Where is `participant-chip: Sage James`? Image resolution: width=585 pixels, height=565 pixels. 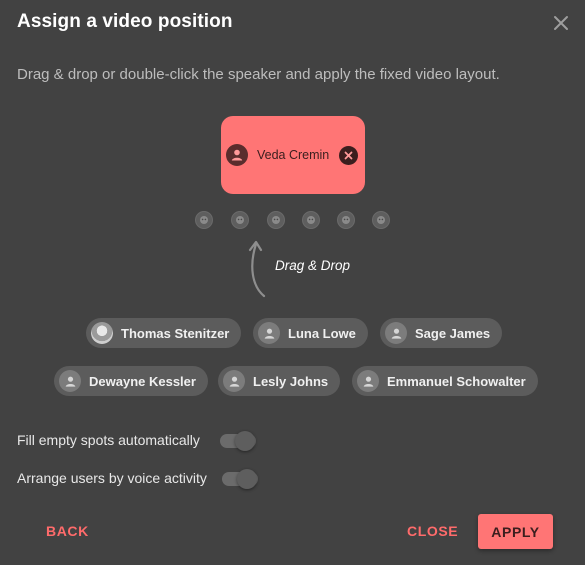 participant-chip: Sage James is located at coordinates (441, 333).